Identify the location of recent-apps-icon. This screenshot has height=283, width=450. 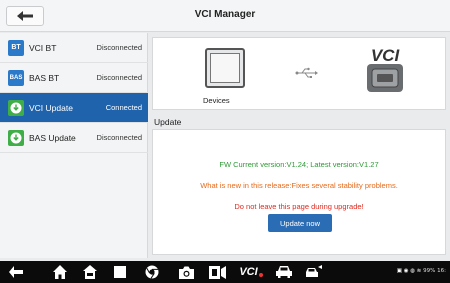
(120, 272).